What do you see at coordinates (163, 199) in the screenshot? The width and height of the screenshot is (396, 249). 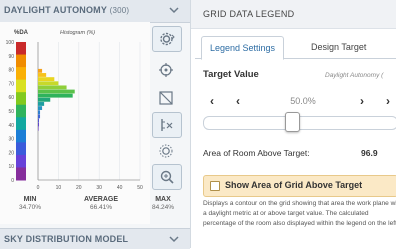 I see `stat-max-label: MAX` at bounding box center [163, 199].